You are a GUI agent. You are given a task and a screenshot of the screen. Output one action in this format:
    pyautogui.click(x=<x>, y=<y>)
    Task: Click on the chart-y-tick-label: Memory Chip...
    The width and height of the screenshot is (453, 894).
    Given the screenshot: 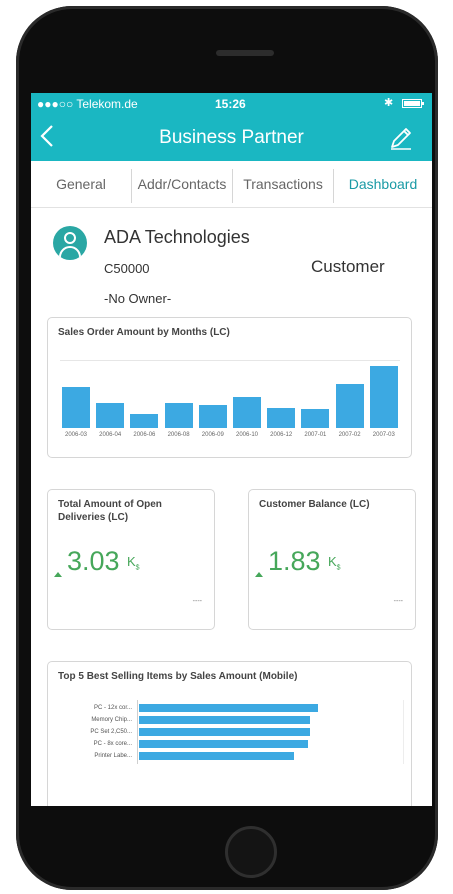 What is the action you would take?
    pyautogui.click(x=111, y=720)
    